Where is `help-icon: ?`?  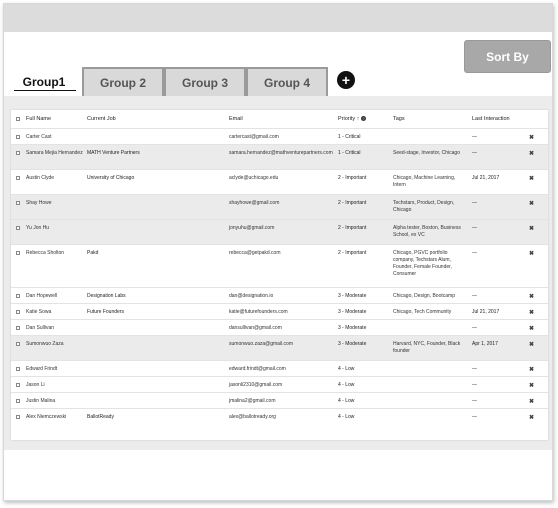 help-icon: ? is located at coordinates (363, 118).